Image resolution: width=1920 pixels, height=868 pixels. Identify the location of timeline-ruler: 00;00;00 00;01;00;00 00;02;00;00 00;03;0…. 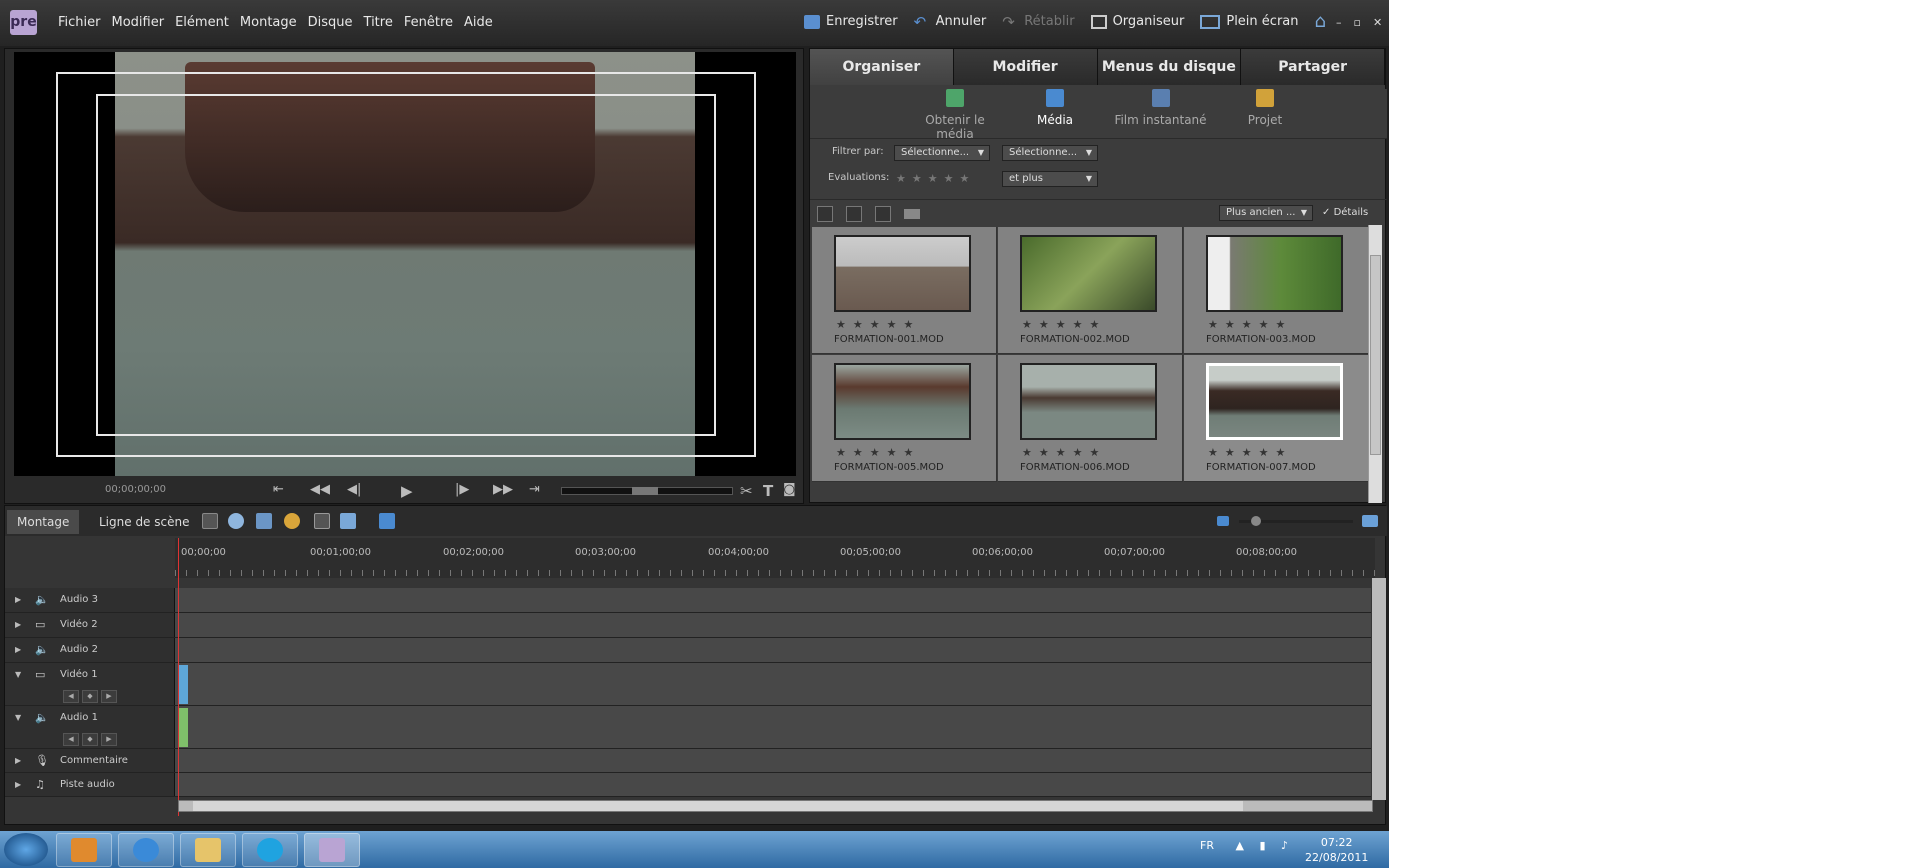
(775, 558).